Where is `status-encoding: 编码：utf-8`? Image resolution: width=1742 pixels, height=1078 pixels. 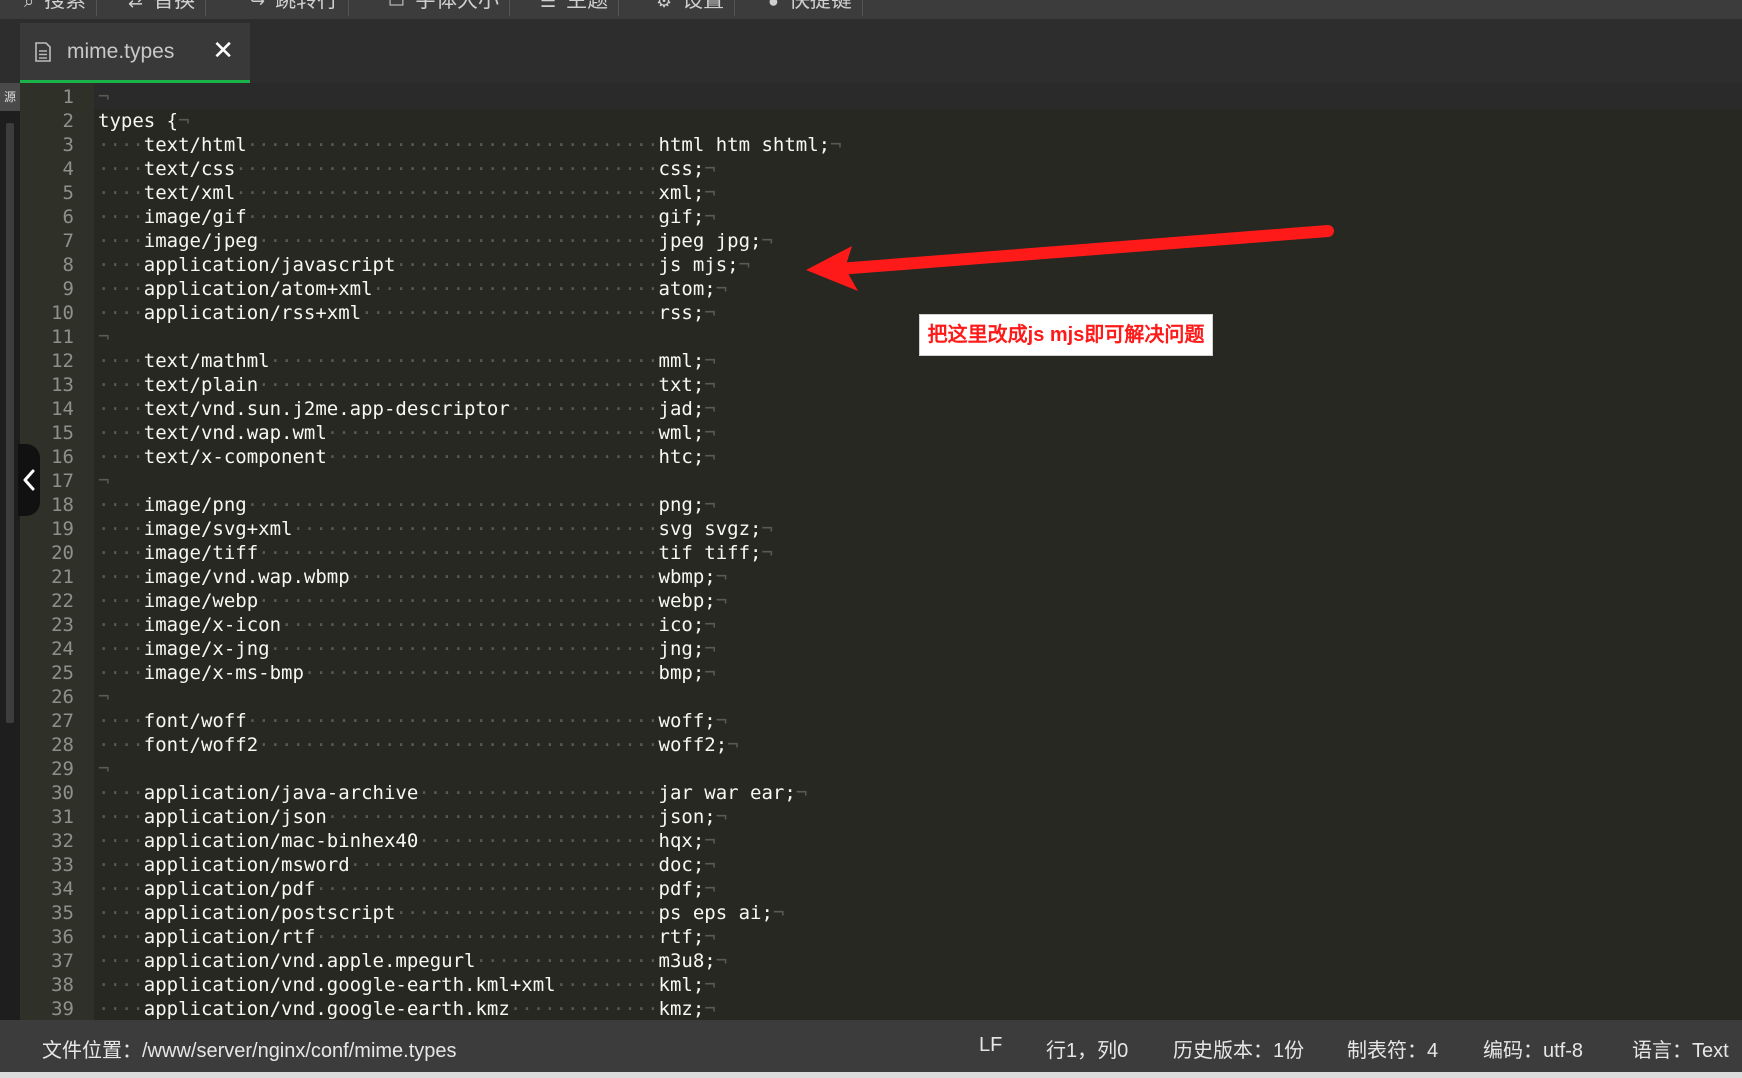
status-encoding: 编码：utf-8 is located at coordinates (1533, 1048).